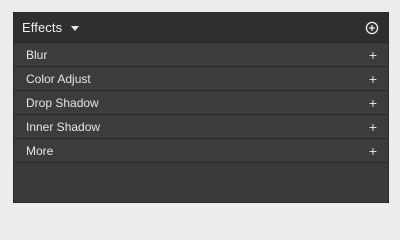 Image resolution: width=400 pixels, height=240 pixels. I want to click on add-effect-button, so click(372, 28).